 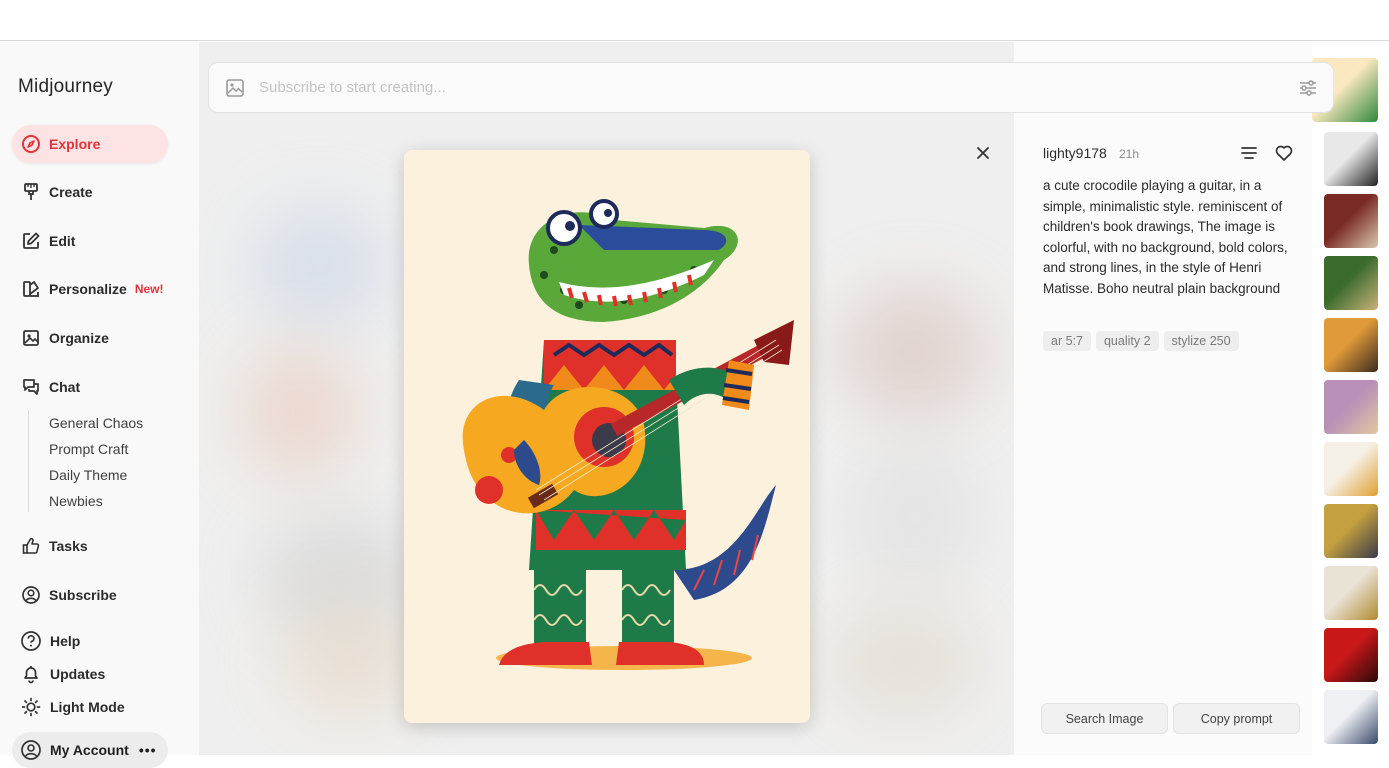 What do you see at coordinates (31, 289) in the screenshot?
I see `palette-icon` at bounding box center [31, 289].